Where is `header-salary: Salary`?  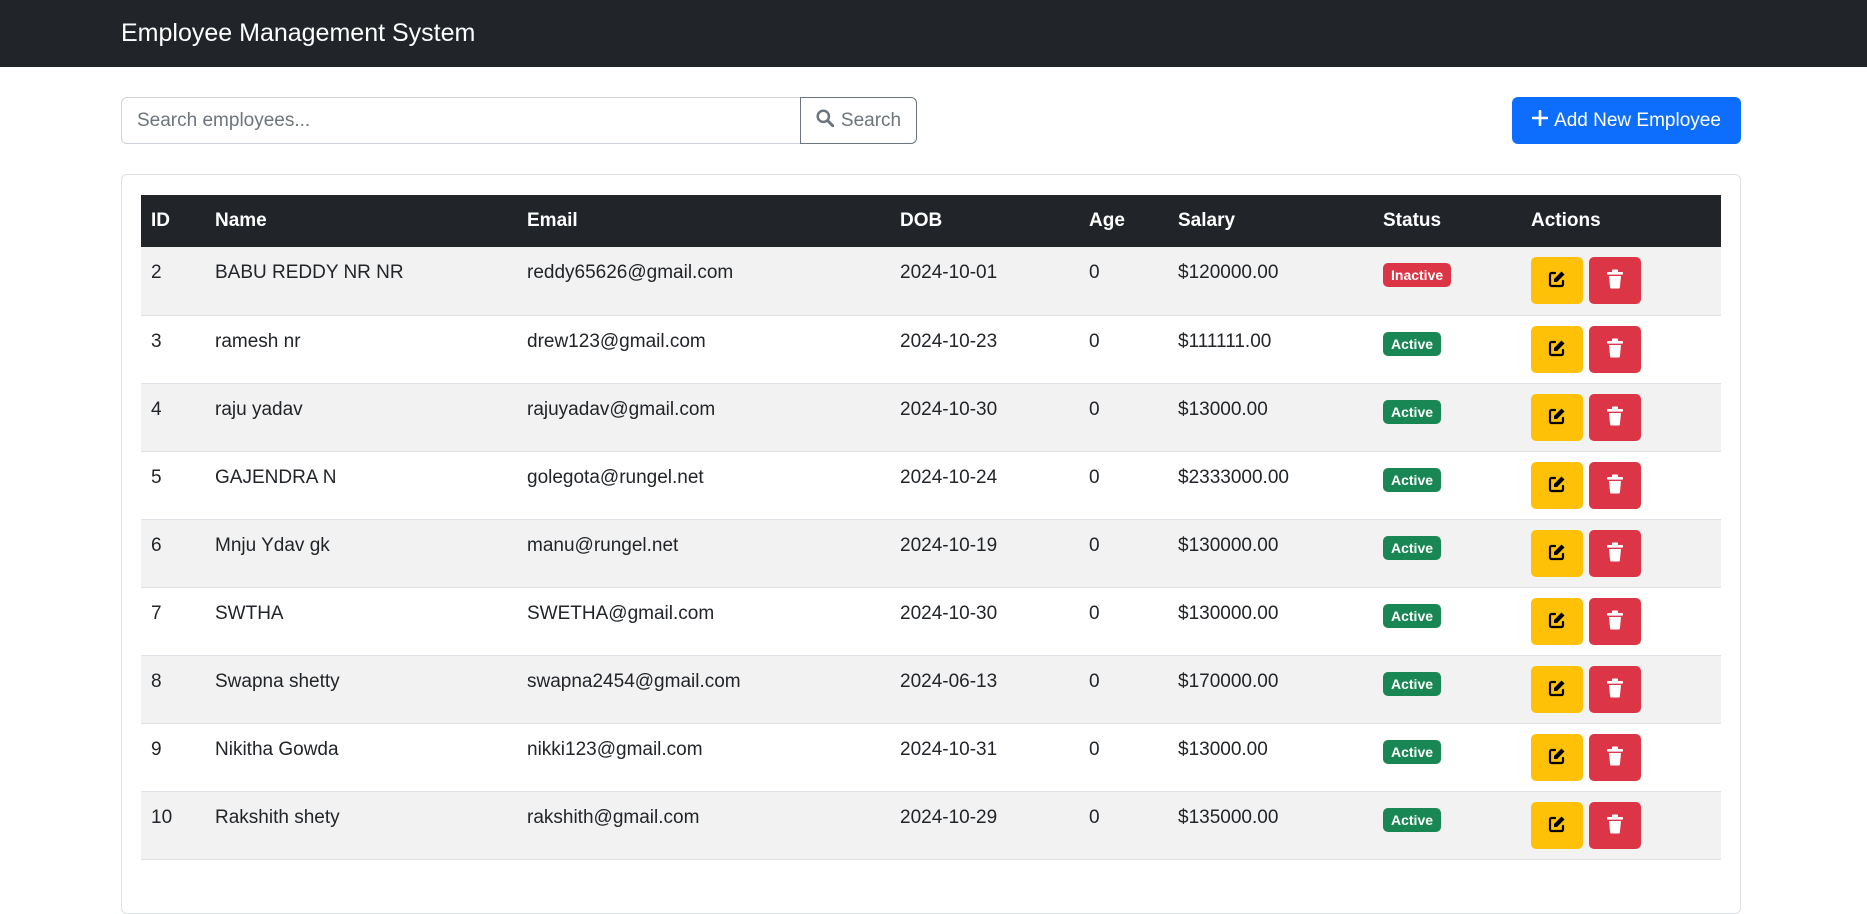 header-salary: Salary is located at coordinates (1207, 220).